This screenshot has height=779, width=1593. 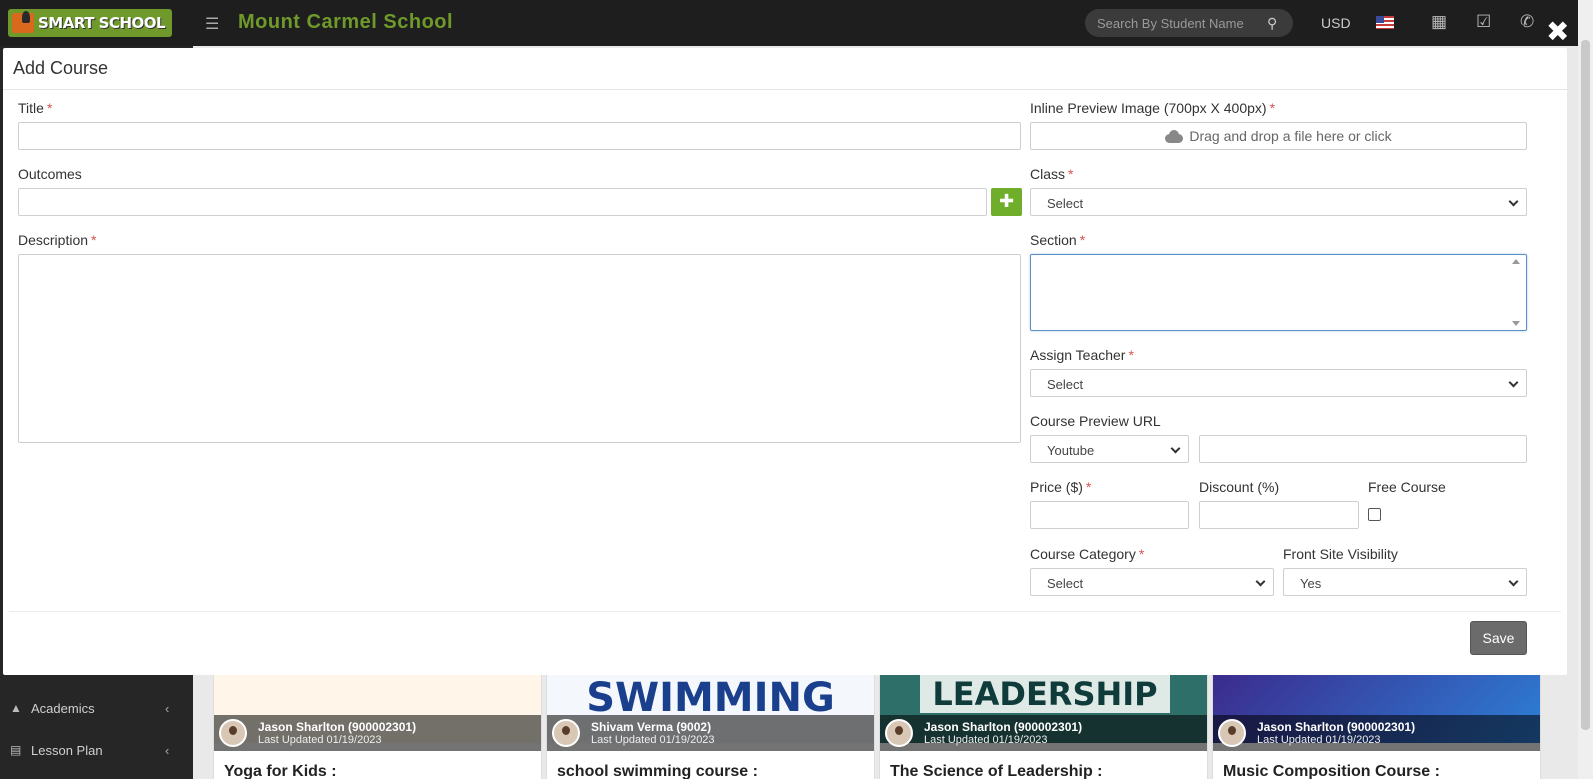 What do you see at coordinates (1109, 449) in the screenshot?
I see `preview-provider-select: Youtube` at bounding box center [1109, 449].